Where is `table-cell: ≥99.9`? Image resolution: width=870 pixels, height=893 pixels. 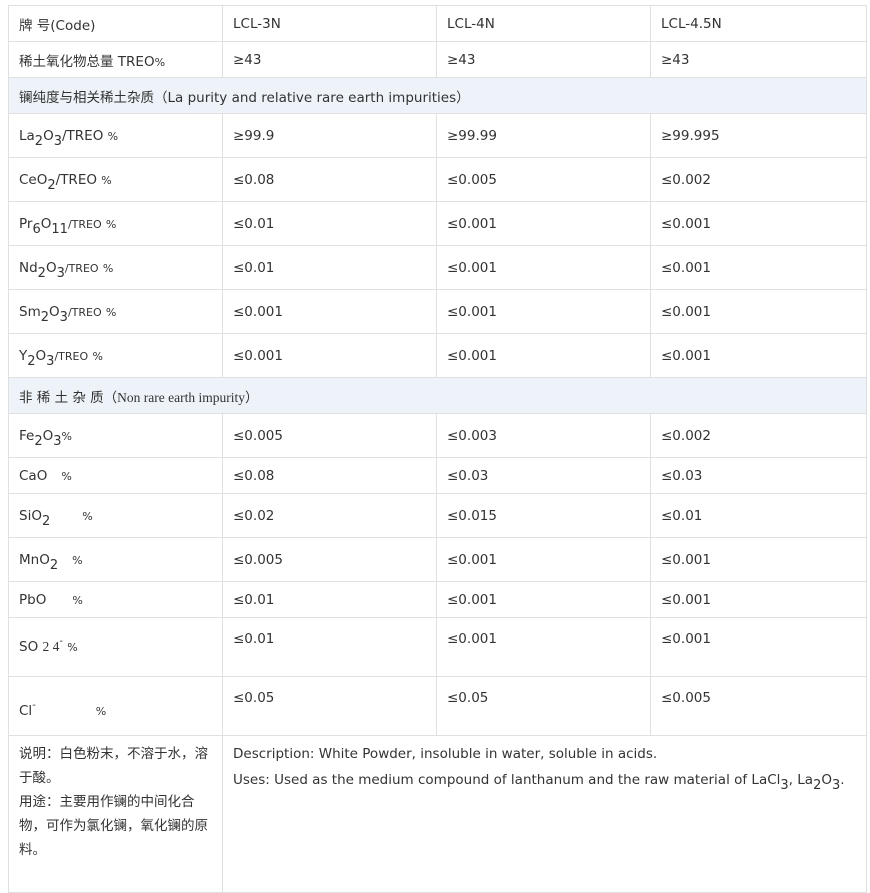
table-cell: ≥99.9 is located at coordinates (329, 135).